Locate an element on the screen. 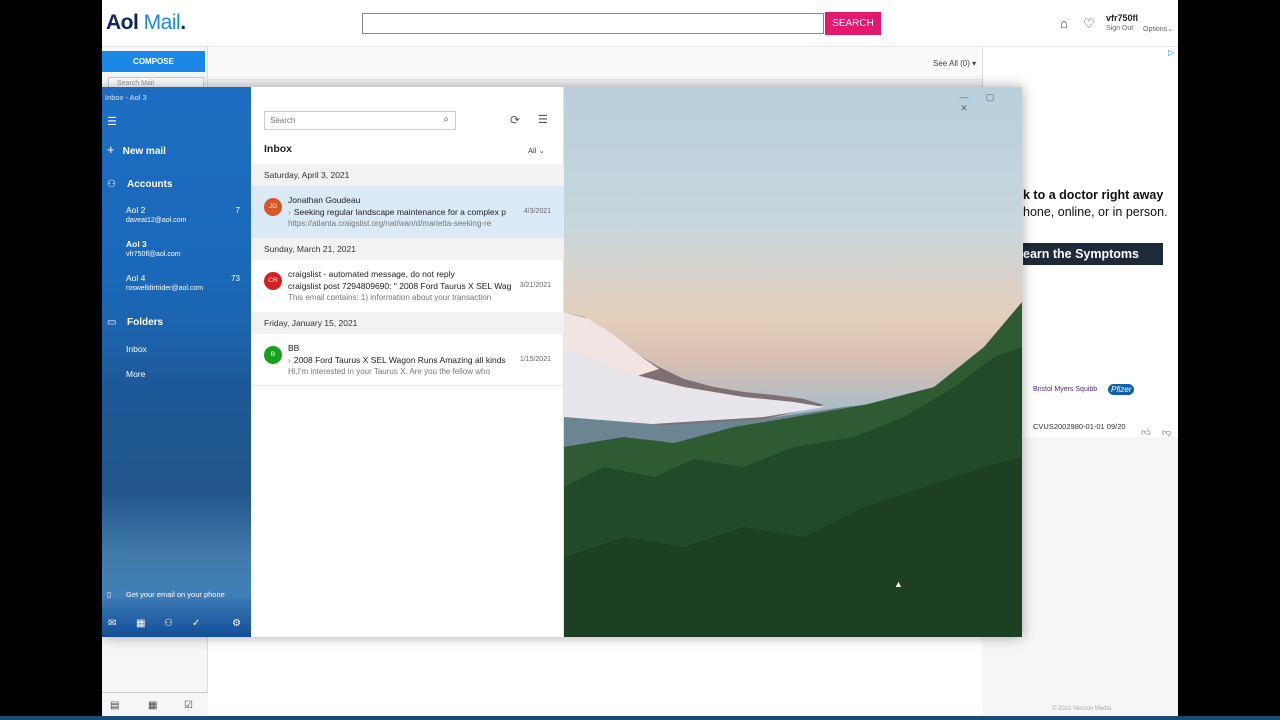 The width and height of the screenshot is (1280, 720). unread-count: 7 is located at coordinates (237, 210).